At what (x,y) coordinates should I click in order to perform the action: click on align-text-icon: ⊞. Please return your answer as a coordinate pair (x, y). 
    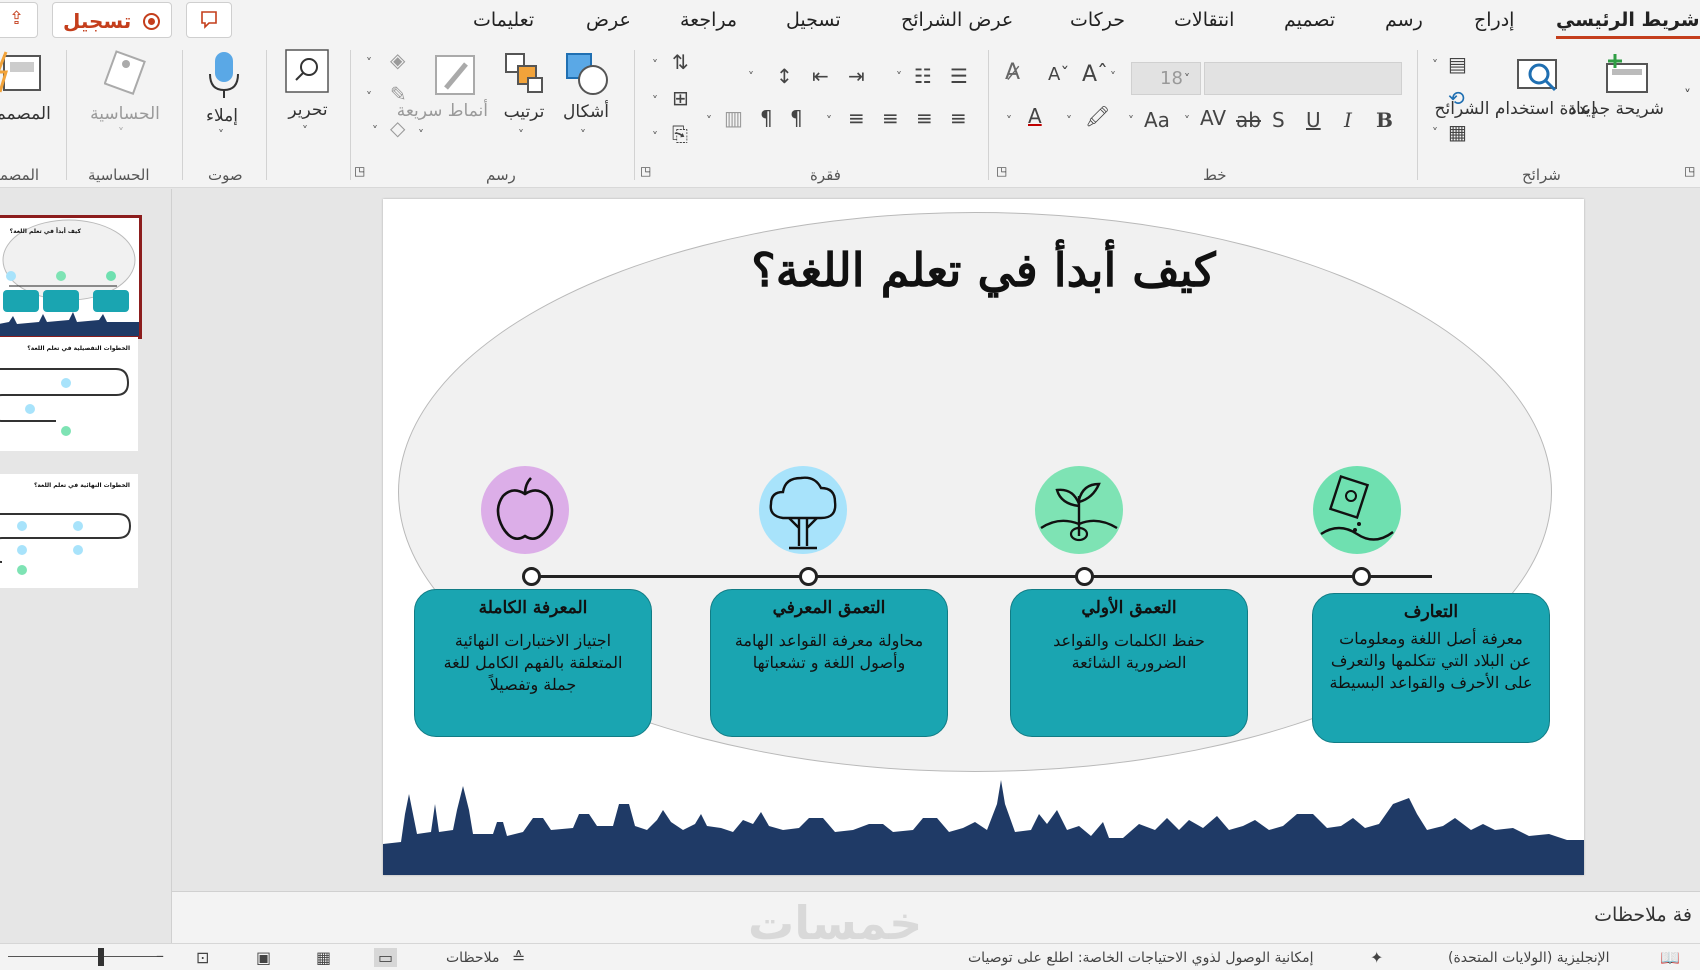
    Looking at the image, I should click on (680, 98).